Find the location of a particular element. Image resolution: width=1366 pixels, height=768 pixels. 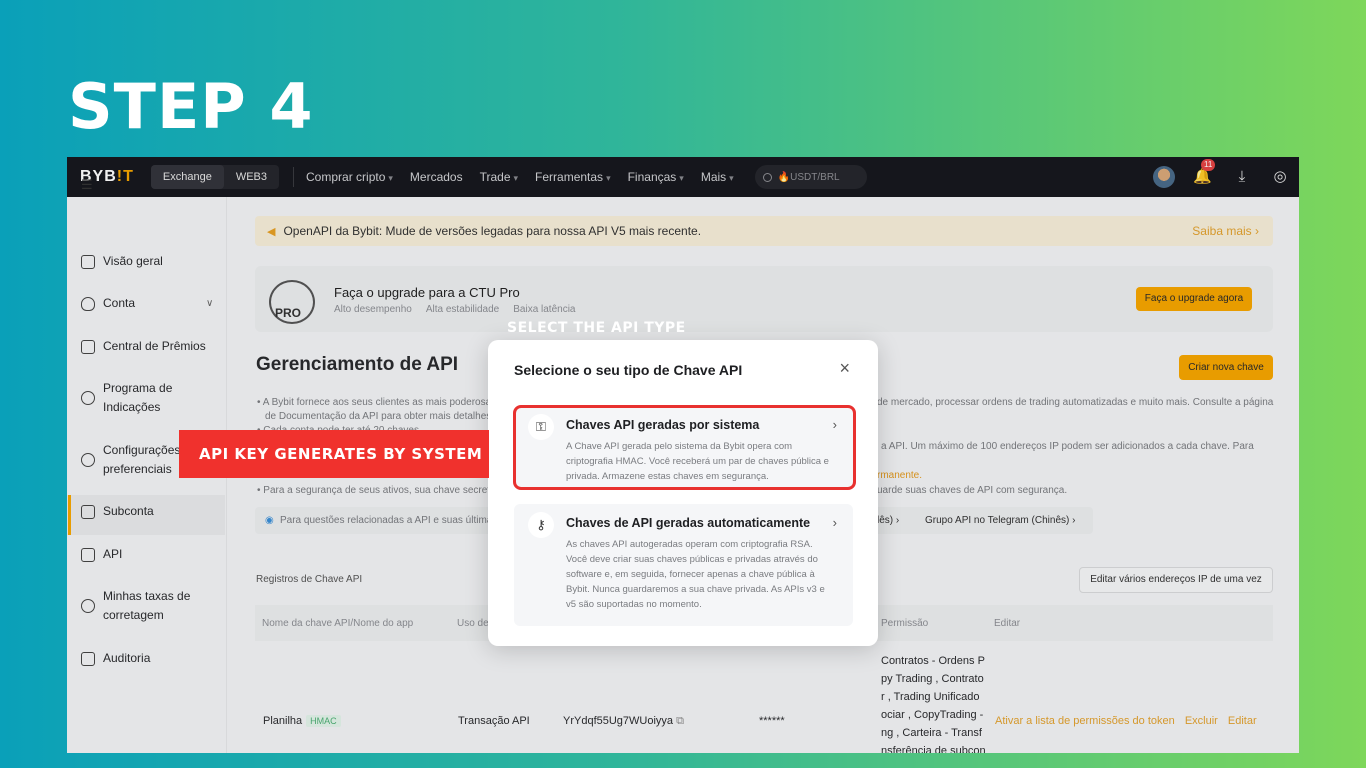

keys-icon: ⚷ is located at coordinates (541, 525).